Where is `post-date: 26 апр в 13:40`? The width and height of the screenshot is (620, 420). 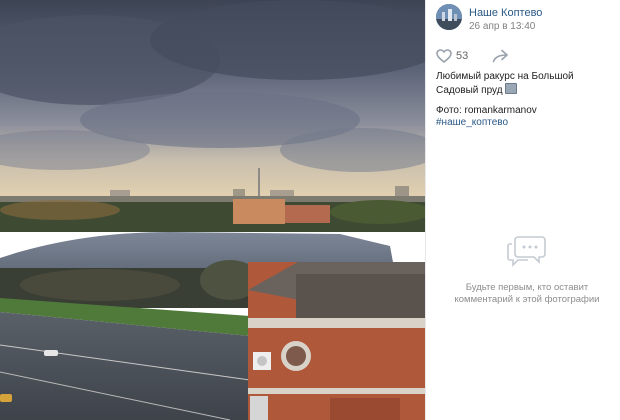
post-date: 26 апр в 13:40 is located at coordinates (502, 26).